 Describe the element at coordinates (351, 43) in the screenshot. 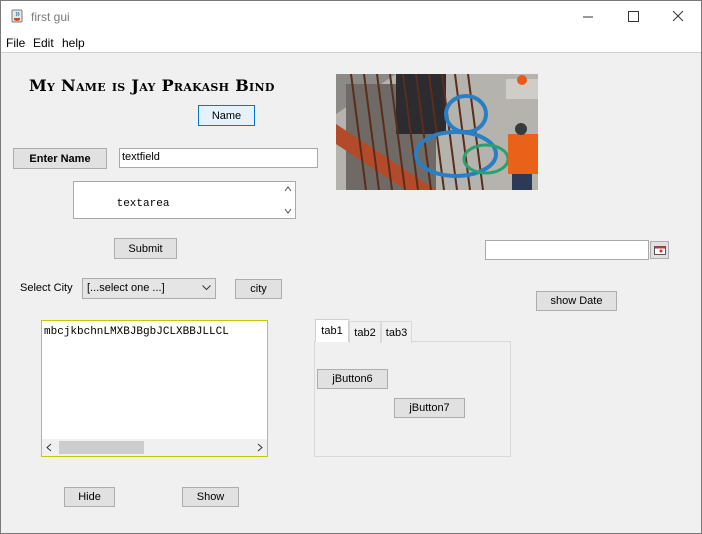

I see `menu-bar: File Edit help` at that location.